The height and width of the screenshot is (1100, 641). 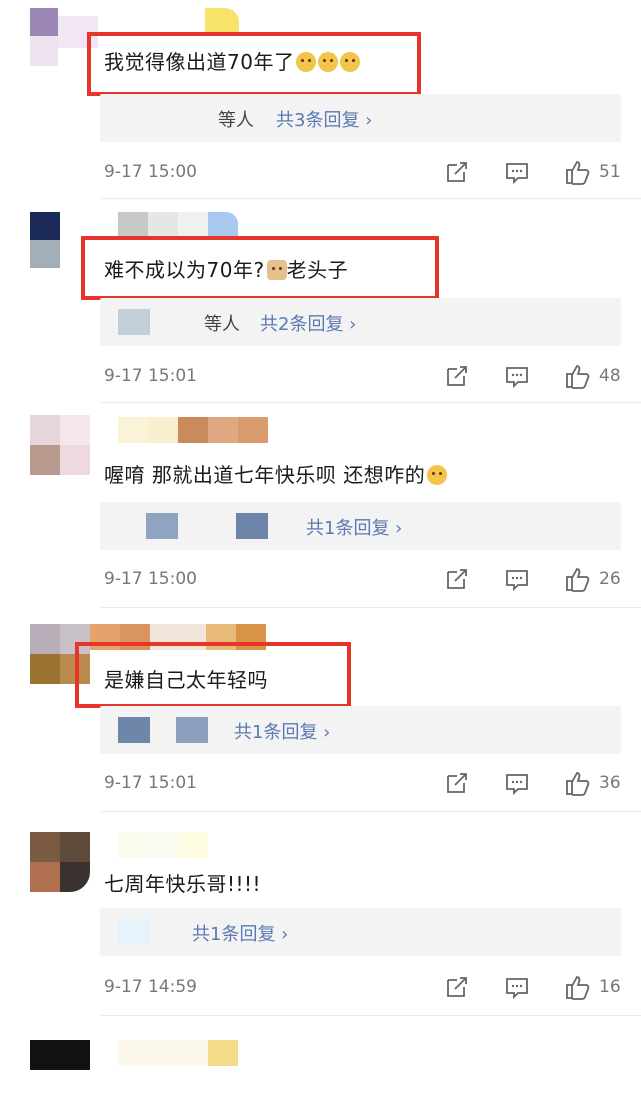 I want to click on reply-box: 等人 共3条回复 ›, so click(x=360, y=118).